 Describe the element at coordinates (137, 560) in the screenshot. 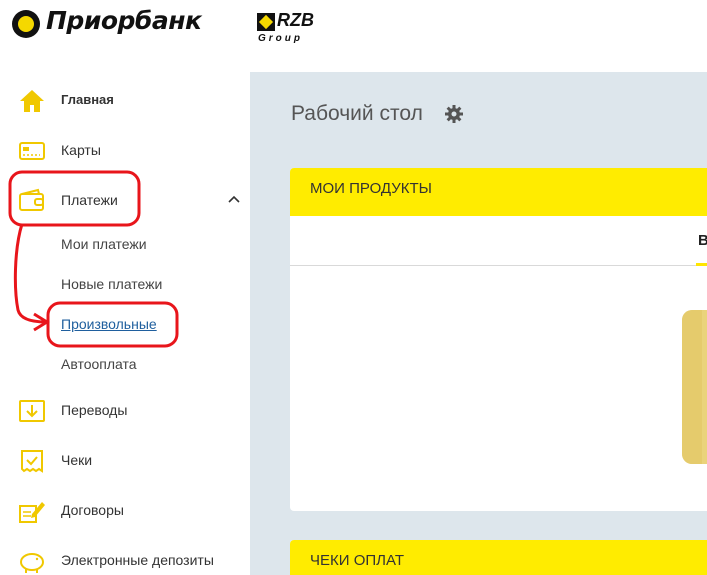

I see `sidebar-item-label: Электронные депозиты` at that location.